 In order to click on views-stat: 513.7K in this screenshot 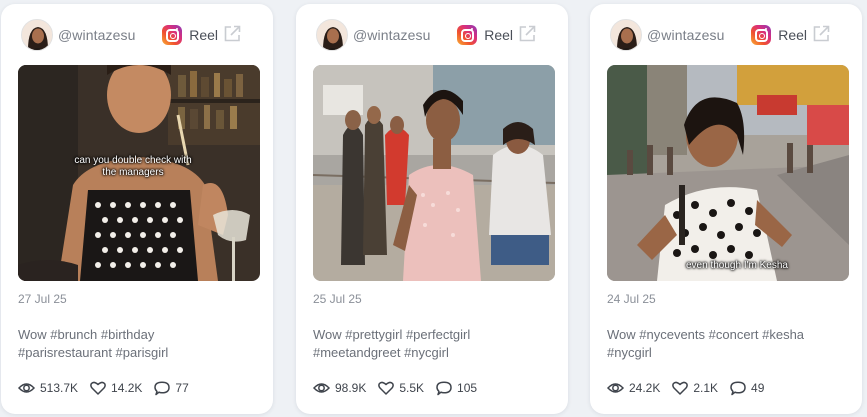, I will do `click(48, 388)`.